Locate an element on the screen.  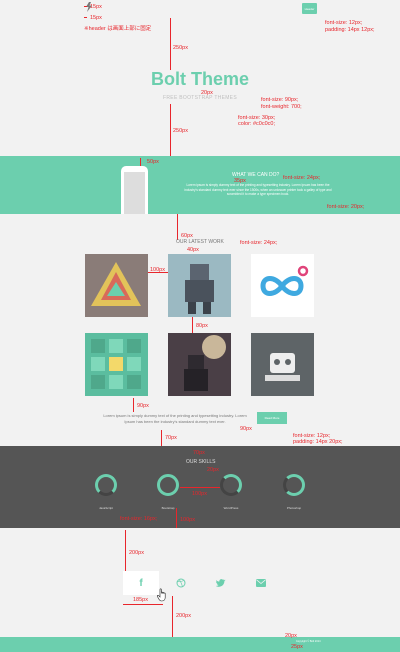
annotation-skill-label-font: font-size: 16px; is located at coordinates (139, 519).